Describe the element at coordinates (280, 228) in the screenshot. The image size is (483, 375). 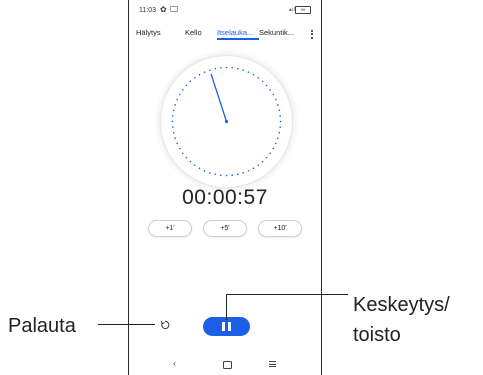
I see `add-10-minutes-button: +10'` at that location.